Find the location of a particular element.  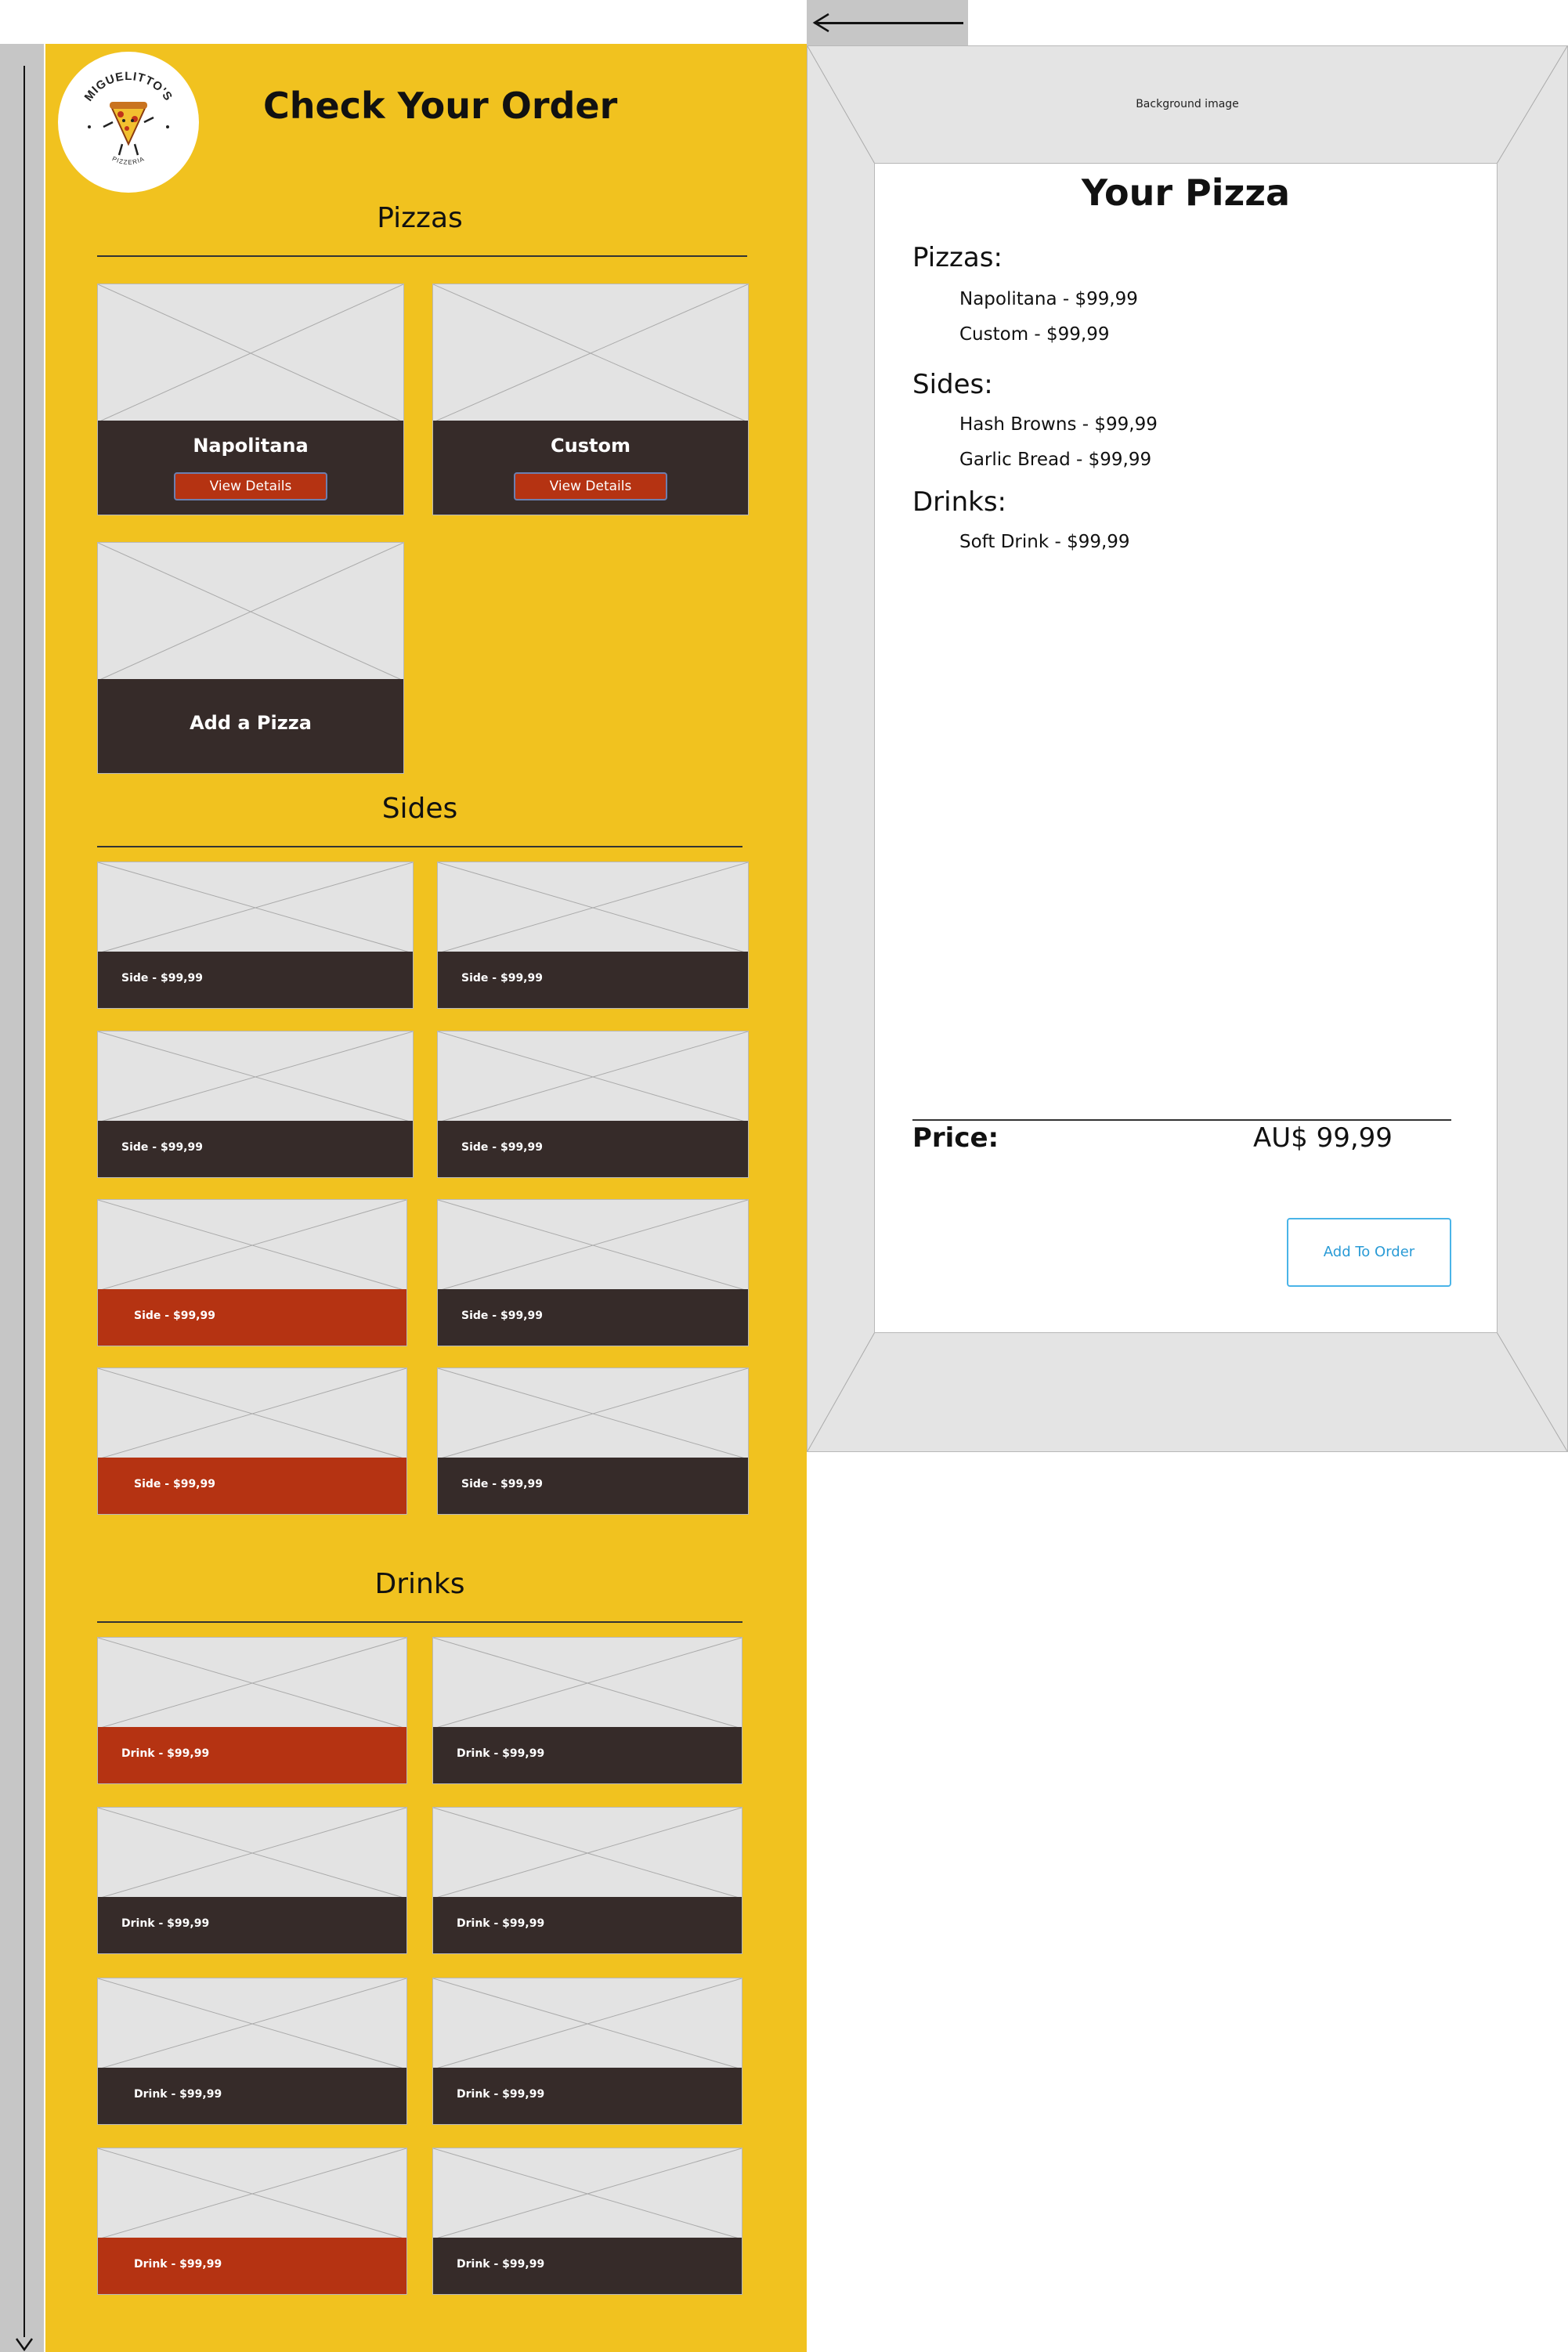

card-footer: Add a Pizza is located at coordinates (250, 726).